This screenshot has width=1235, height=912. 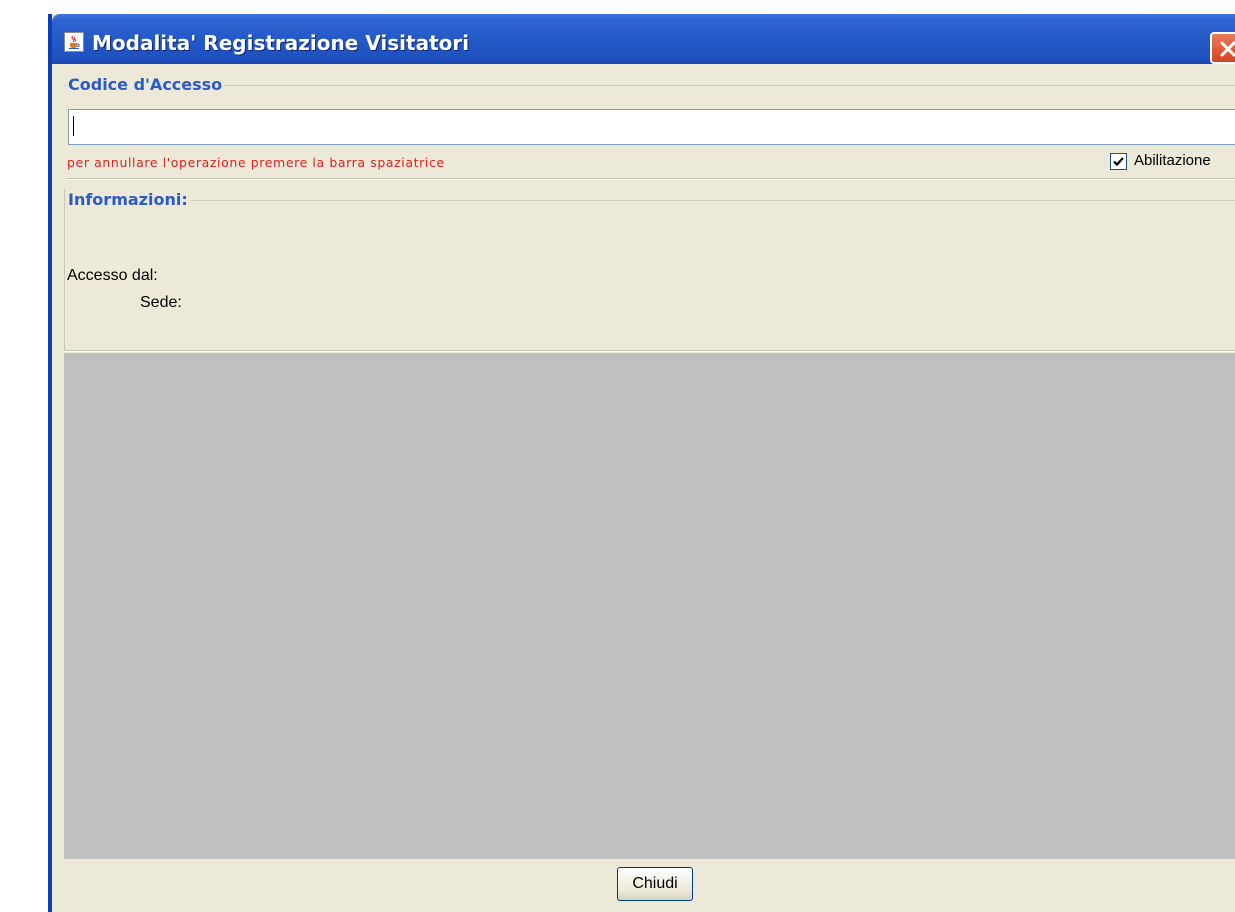 I want to click on close-icon, so click(x=1227, y=49).